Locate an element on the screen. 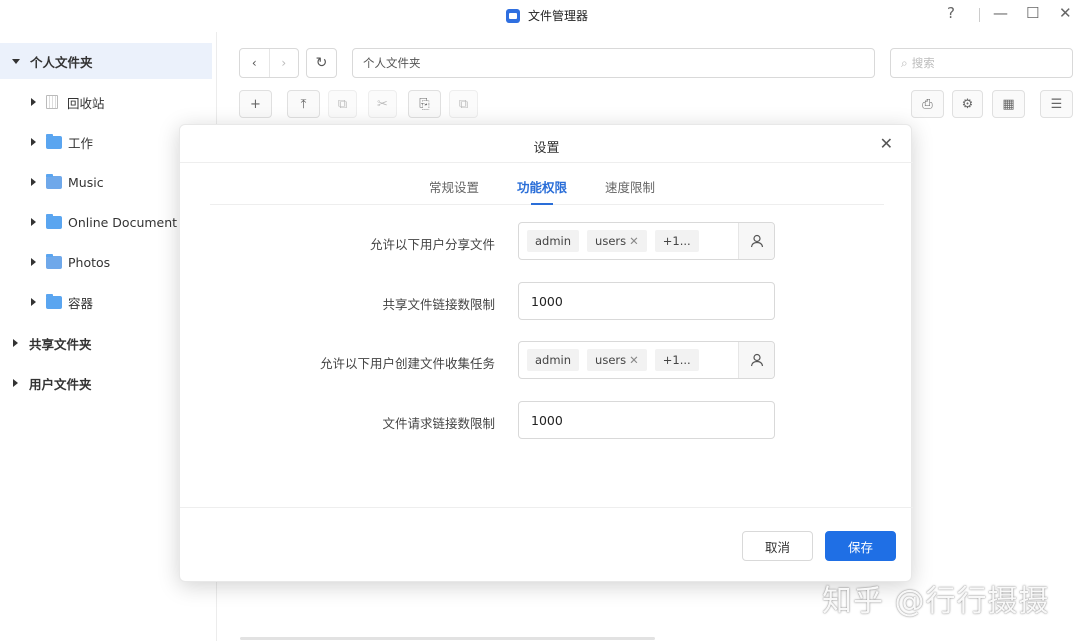 Image resolution: width=1080 pixels, height=641 pixels. sidebar-item-recycle-bin: 回收站 is located at coordinates (106, 102).